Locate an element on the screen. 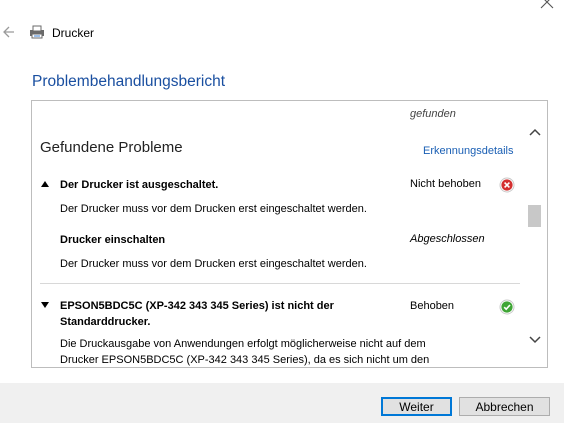  next-button: Weiter is located at coordinates (416, 406).